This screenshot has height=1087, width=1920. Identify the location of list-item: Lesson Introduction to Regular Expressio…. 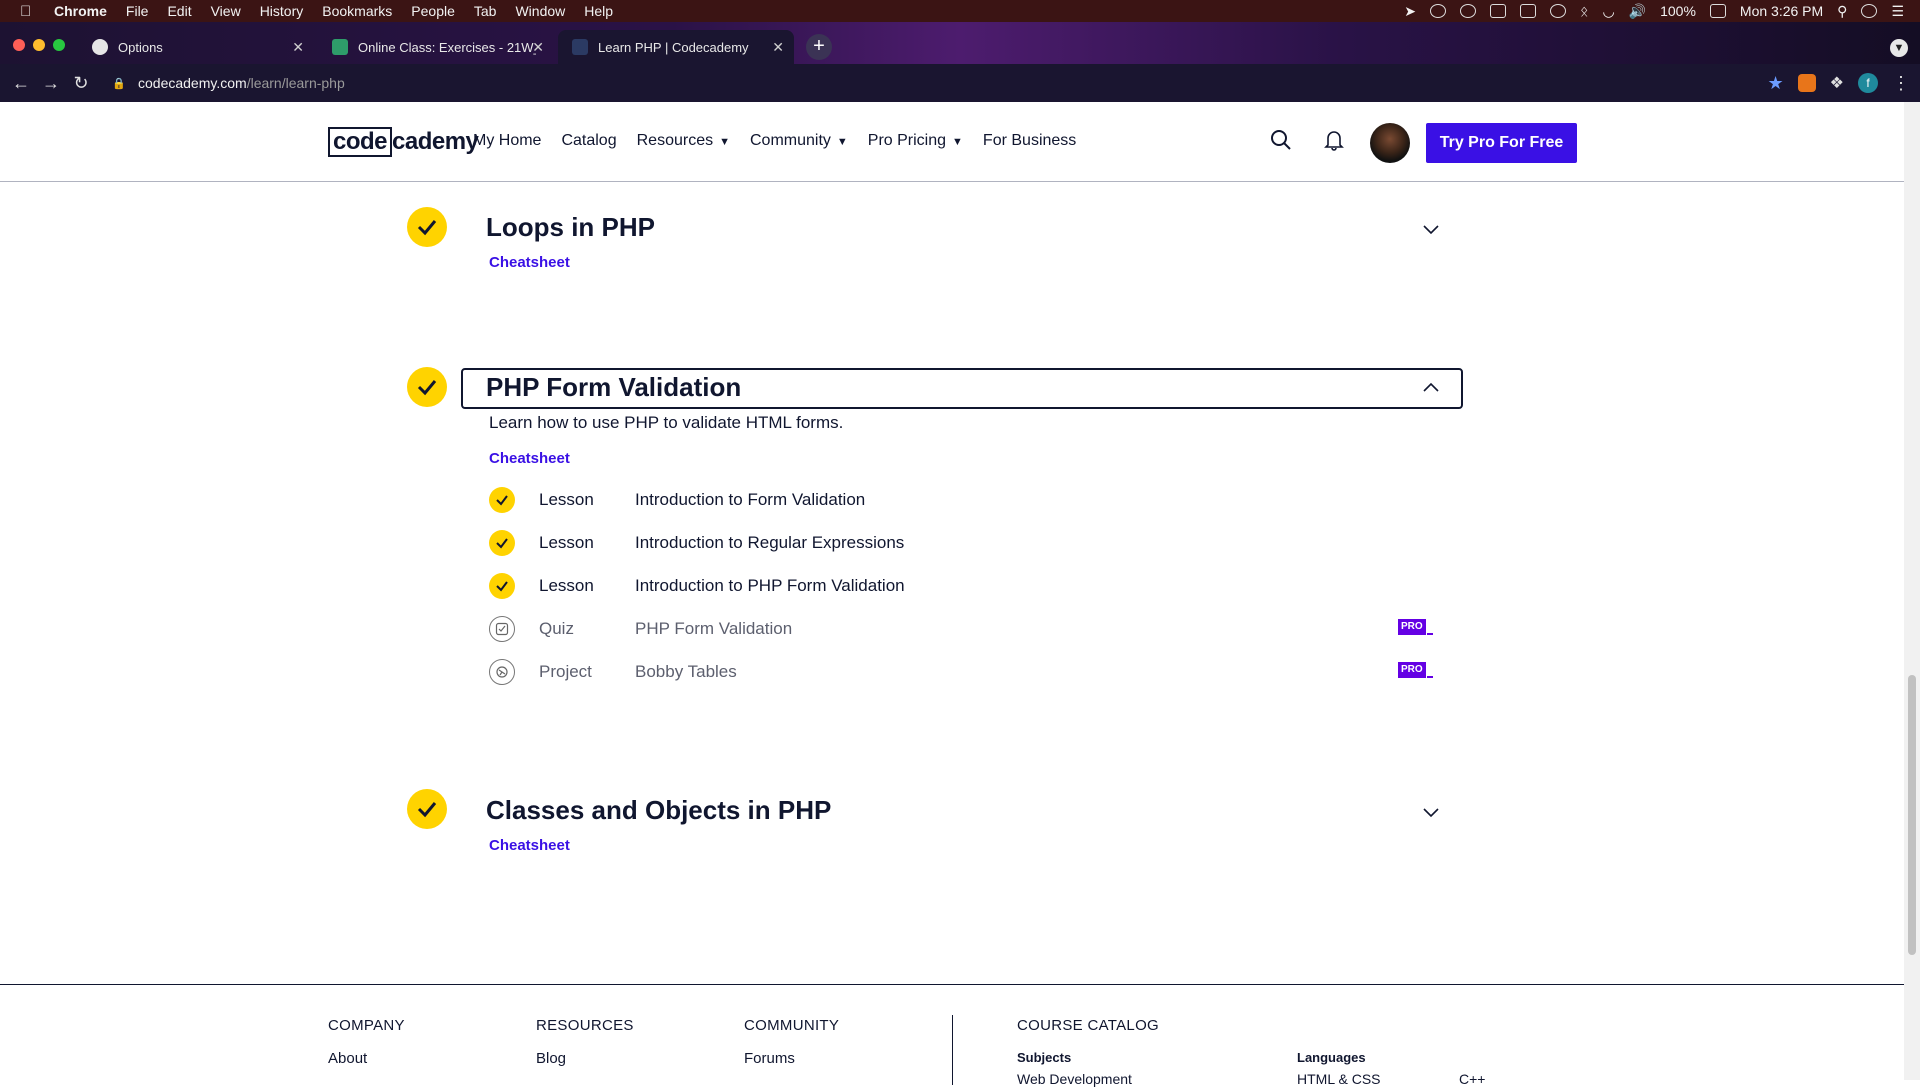
(696, 543).